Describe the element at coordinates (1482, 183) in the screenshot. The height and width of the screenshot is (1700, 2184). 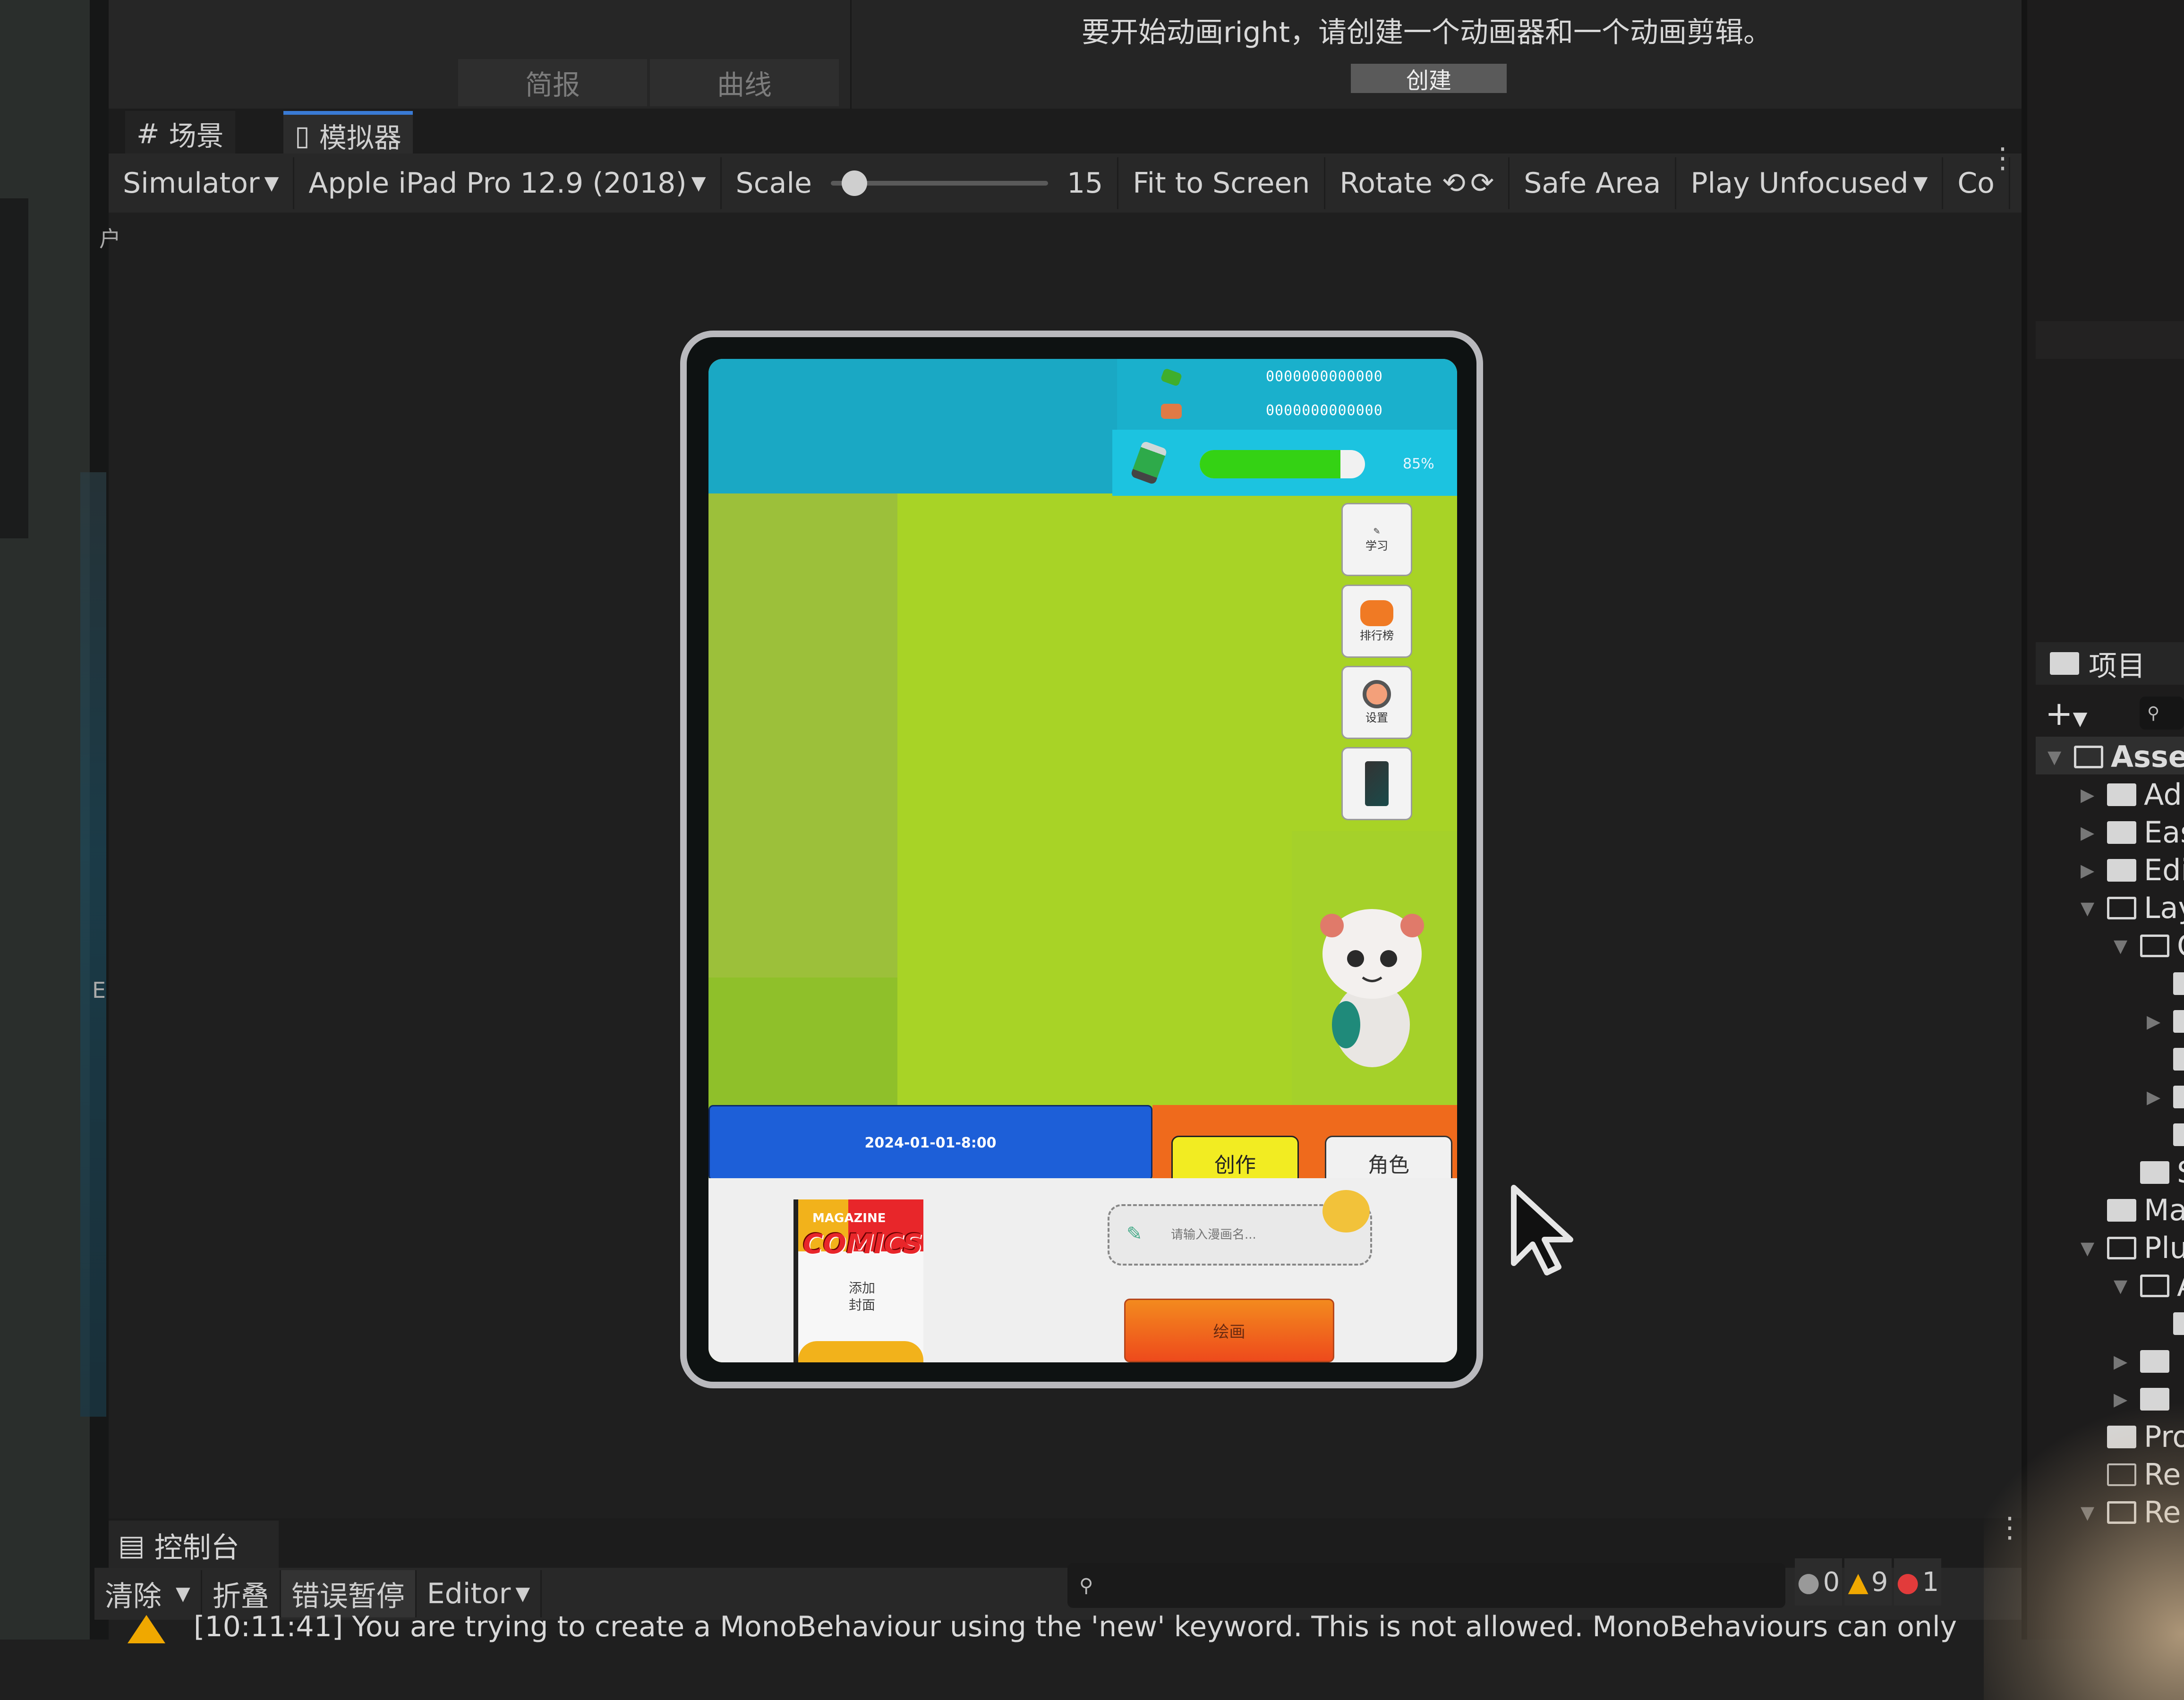
I see `rotate-right-icon: ⟳` at that location.